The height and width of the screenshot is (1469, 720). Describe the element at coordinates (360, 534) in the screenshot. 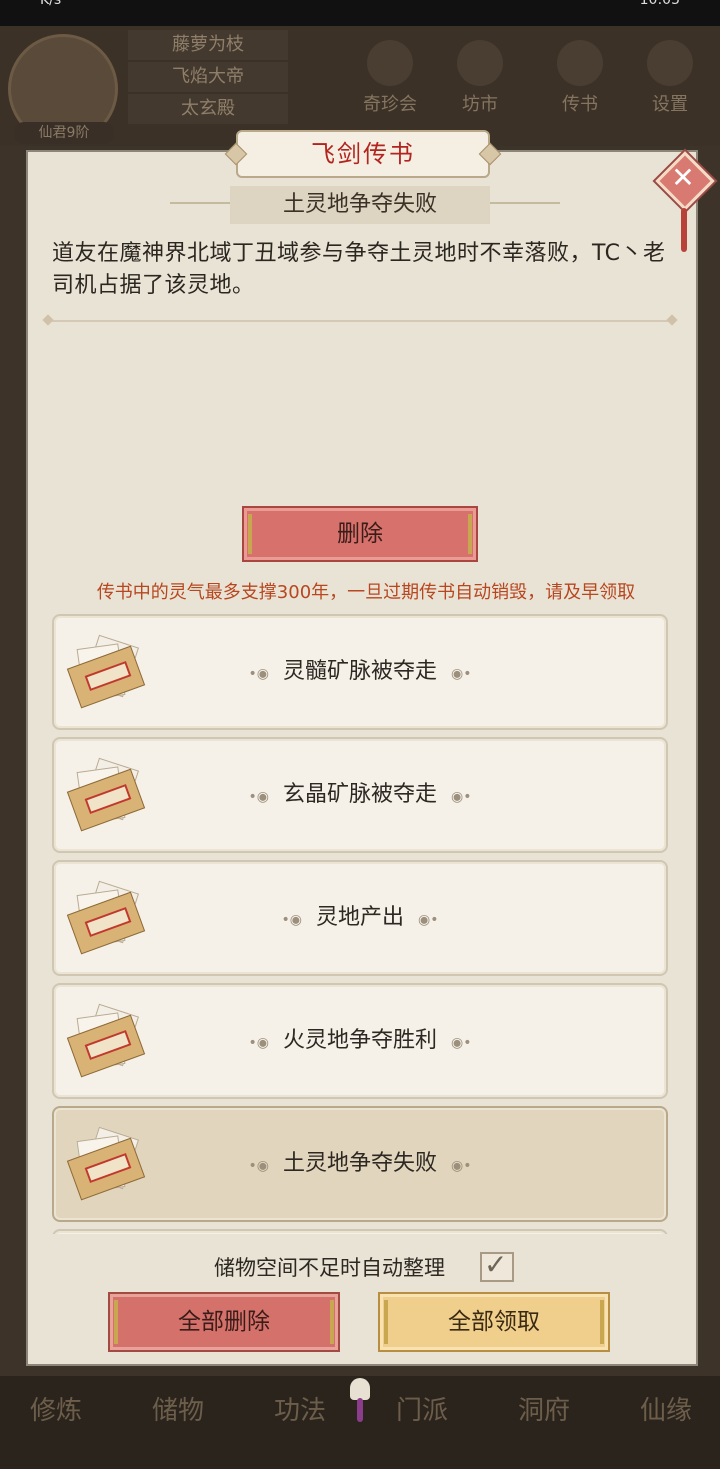

I see `delete-button: 删除` at that location.